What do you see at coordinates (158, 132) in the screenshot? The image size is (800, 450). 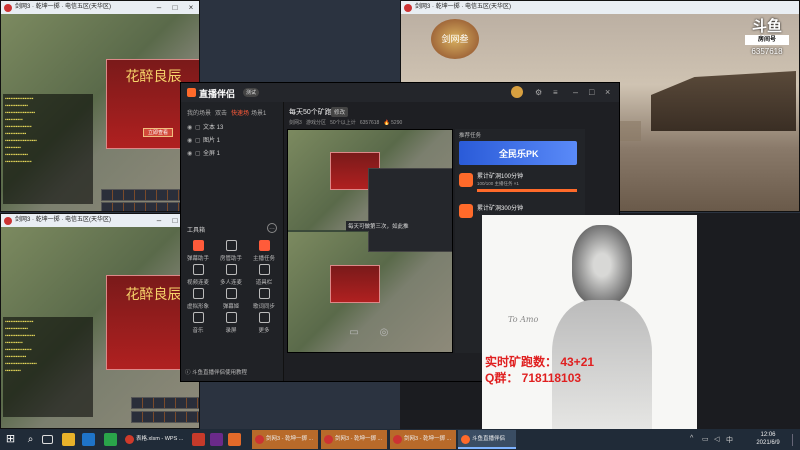 I see `event-view-button: 立即查看` at bounding box center [158, 132].